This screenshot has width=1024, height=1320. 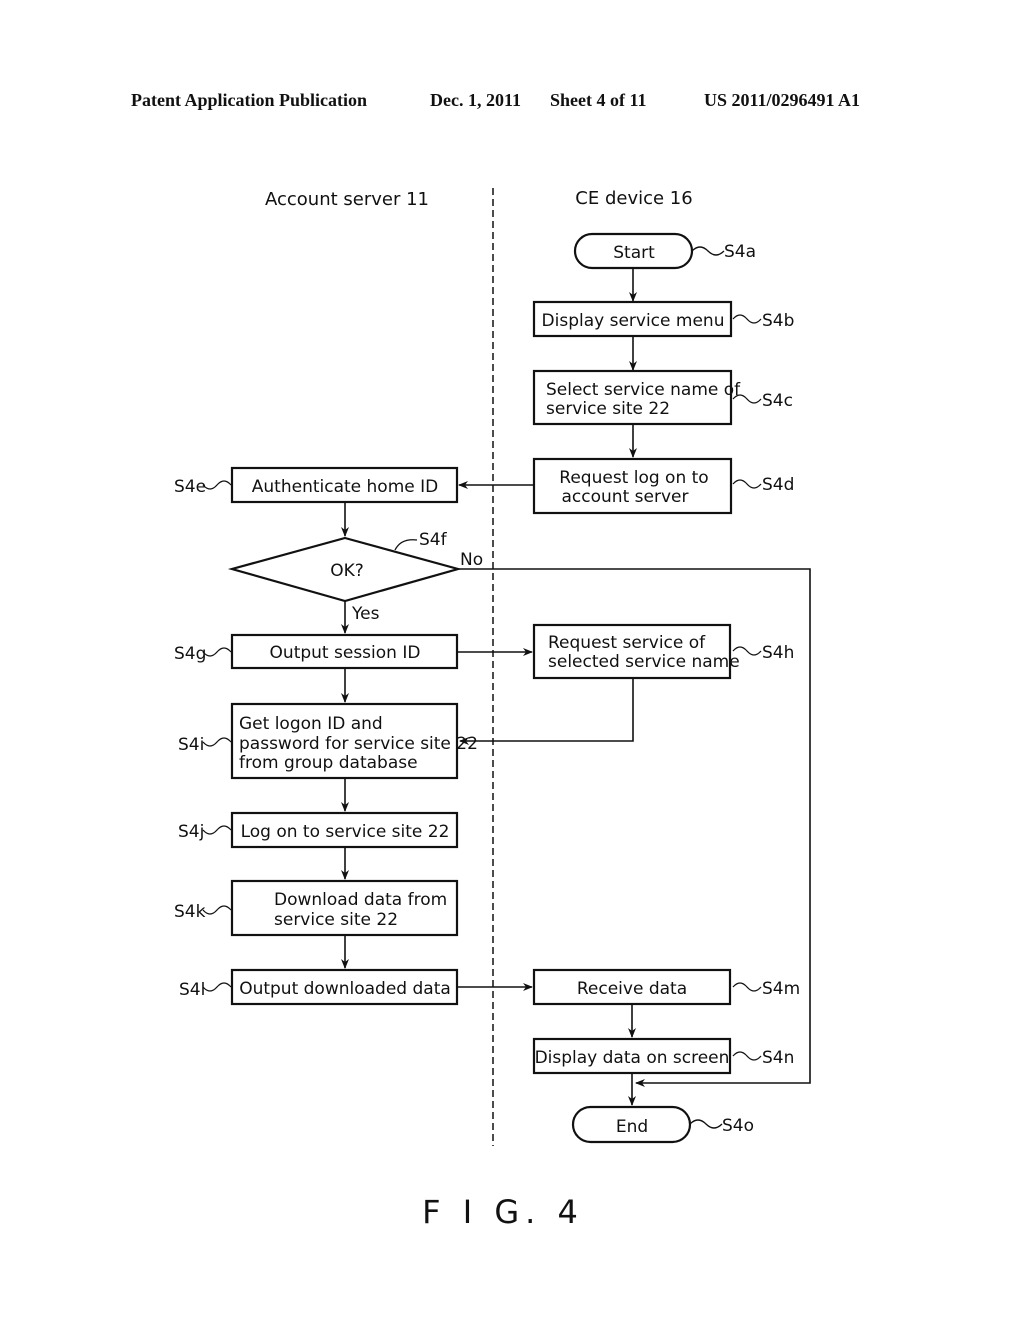 I want to click on step-s4a-start: Start S4a, so click(x=664, y=251).